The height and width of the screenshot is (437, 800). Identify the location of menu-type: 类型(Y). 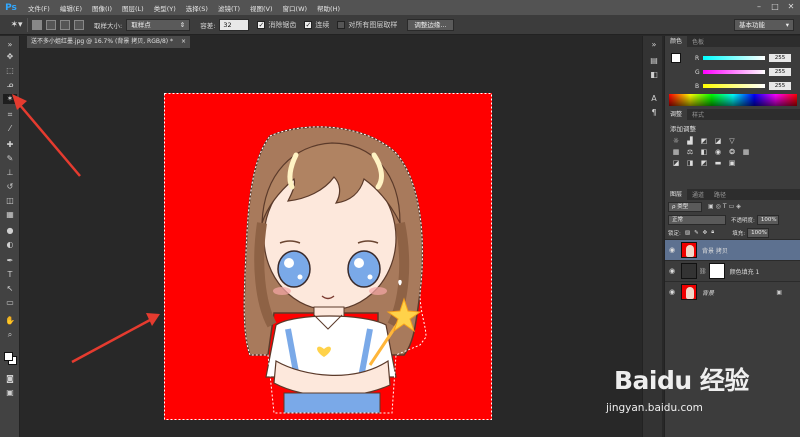
(165, 8).